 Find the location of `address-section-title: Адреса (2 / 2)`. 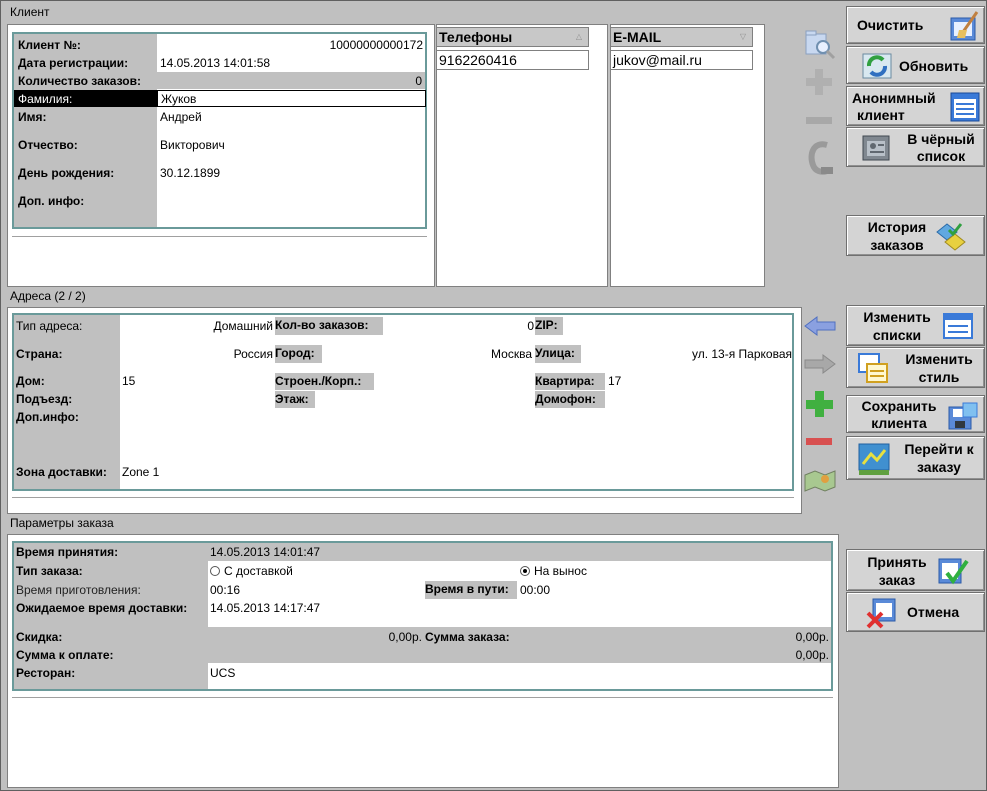

address-section-title: Адреса (2 / 2) is located at coordinates (48, 296).